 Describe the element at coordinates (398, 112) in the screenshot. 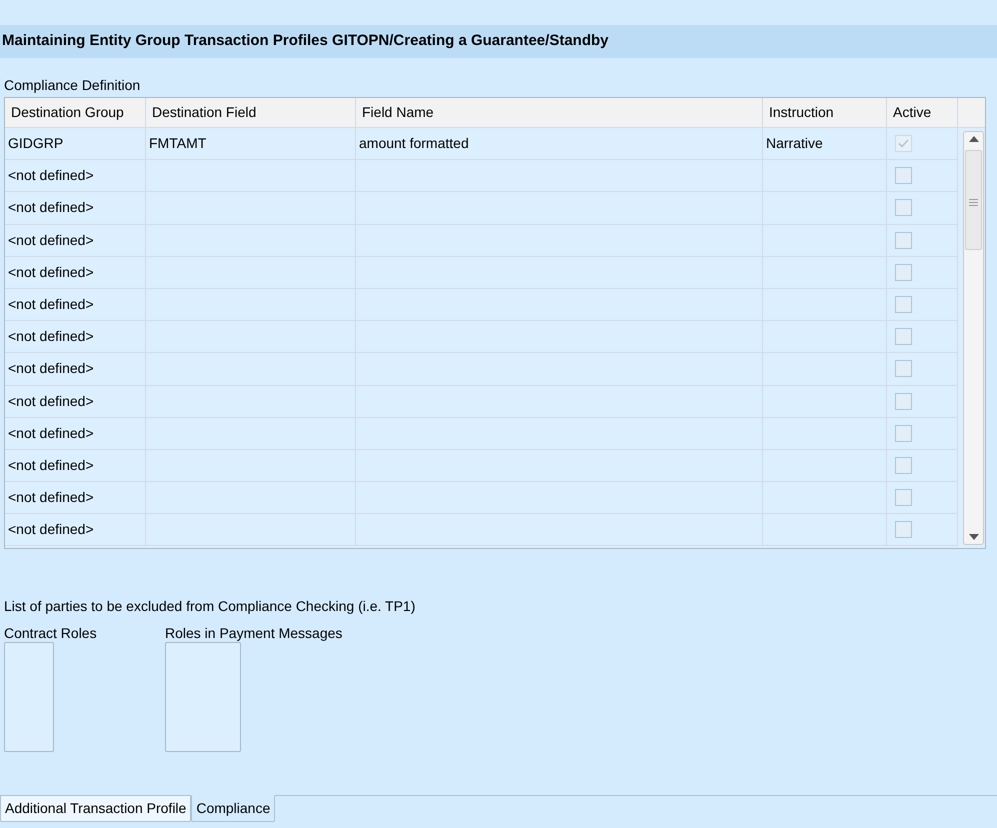

I see `column-header: Field Name` at that location.